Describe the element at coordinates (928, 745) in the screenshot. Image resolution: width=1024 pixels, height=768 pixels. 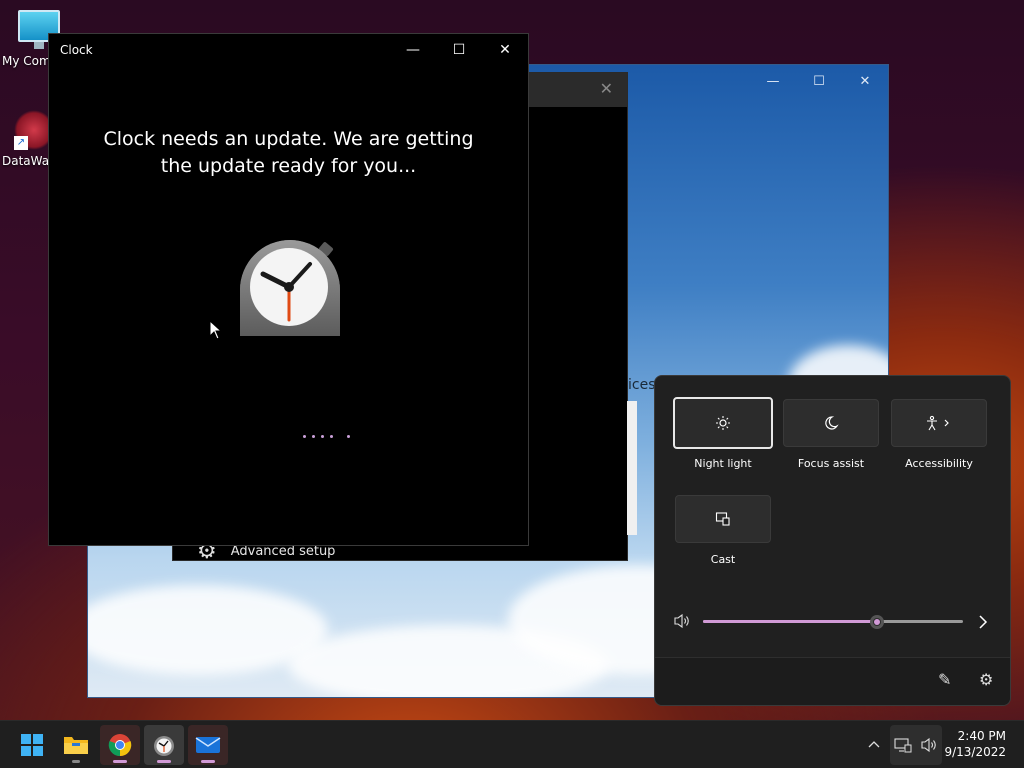
I see `volume-icon` at that location.